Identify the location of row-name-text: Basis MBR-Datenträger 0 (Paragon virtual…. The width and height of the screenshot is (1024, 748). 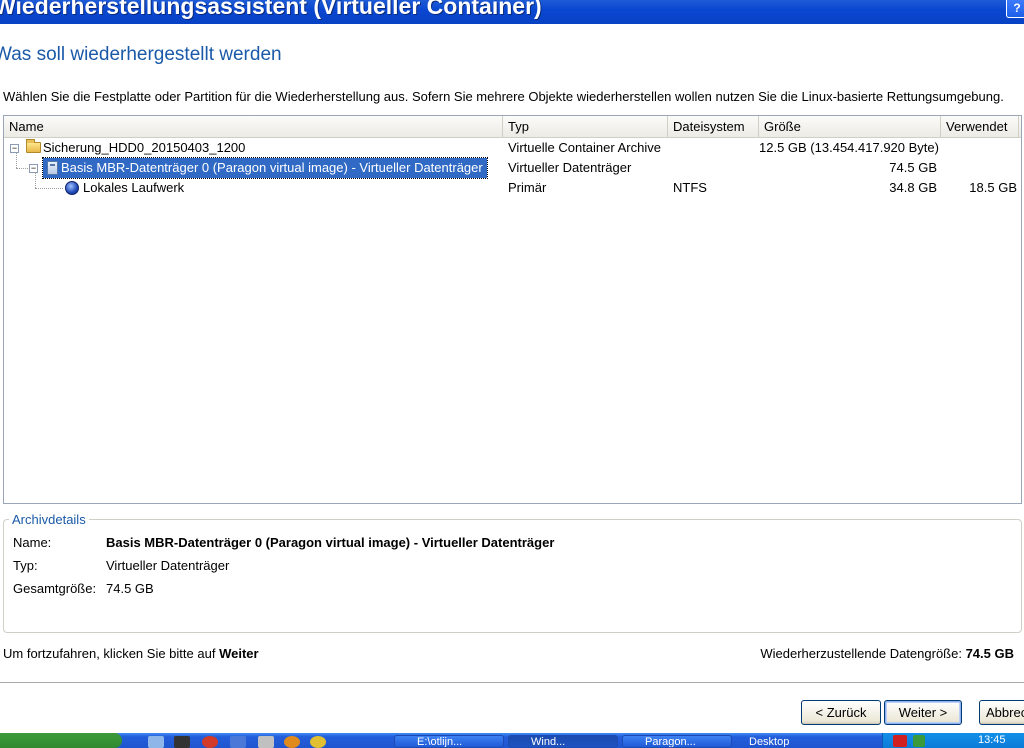
(272, 167).